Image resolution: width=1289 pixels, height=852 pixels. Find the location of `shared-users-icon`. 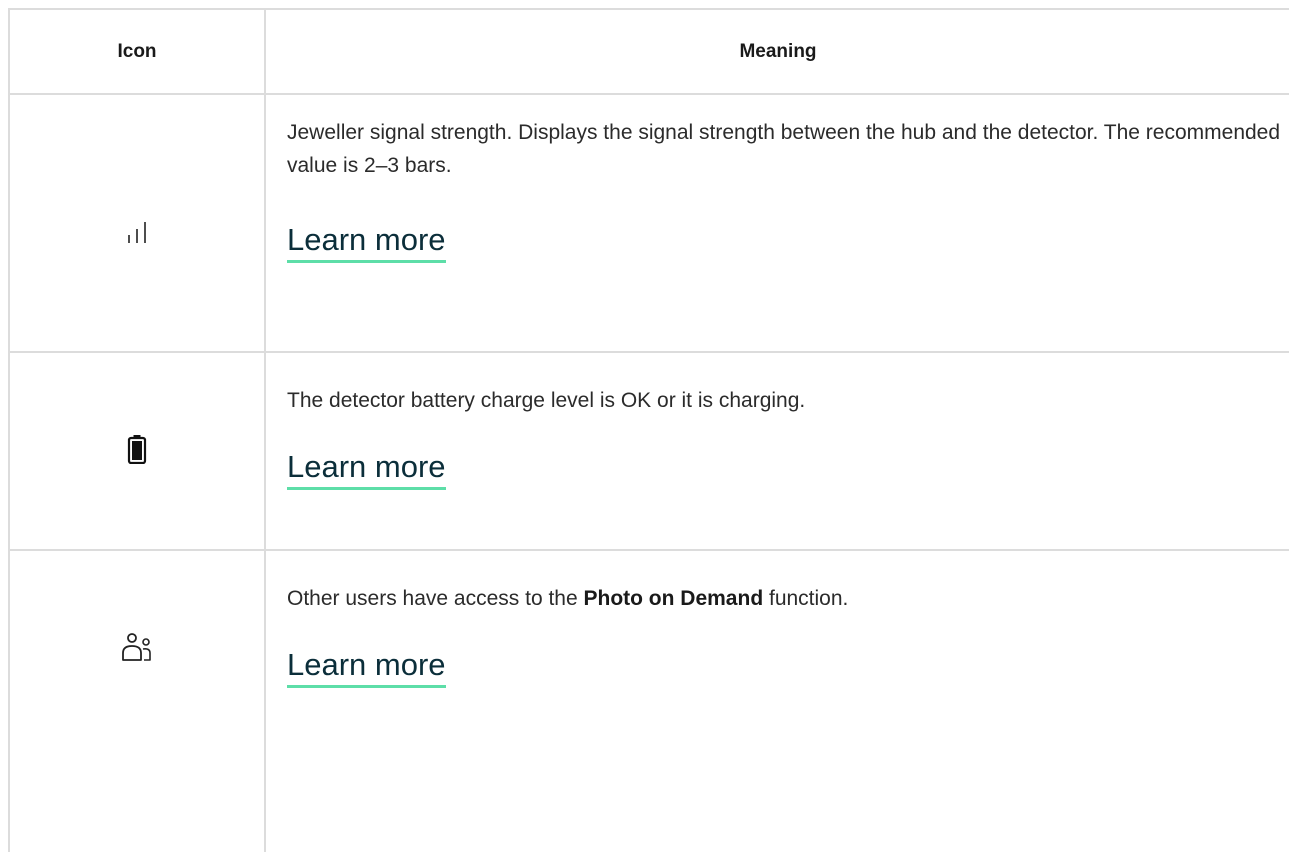

shared-users-icon is located at coordinates (137, 649).